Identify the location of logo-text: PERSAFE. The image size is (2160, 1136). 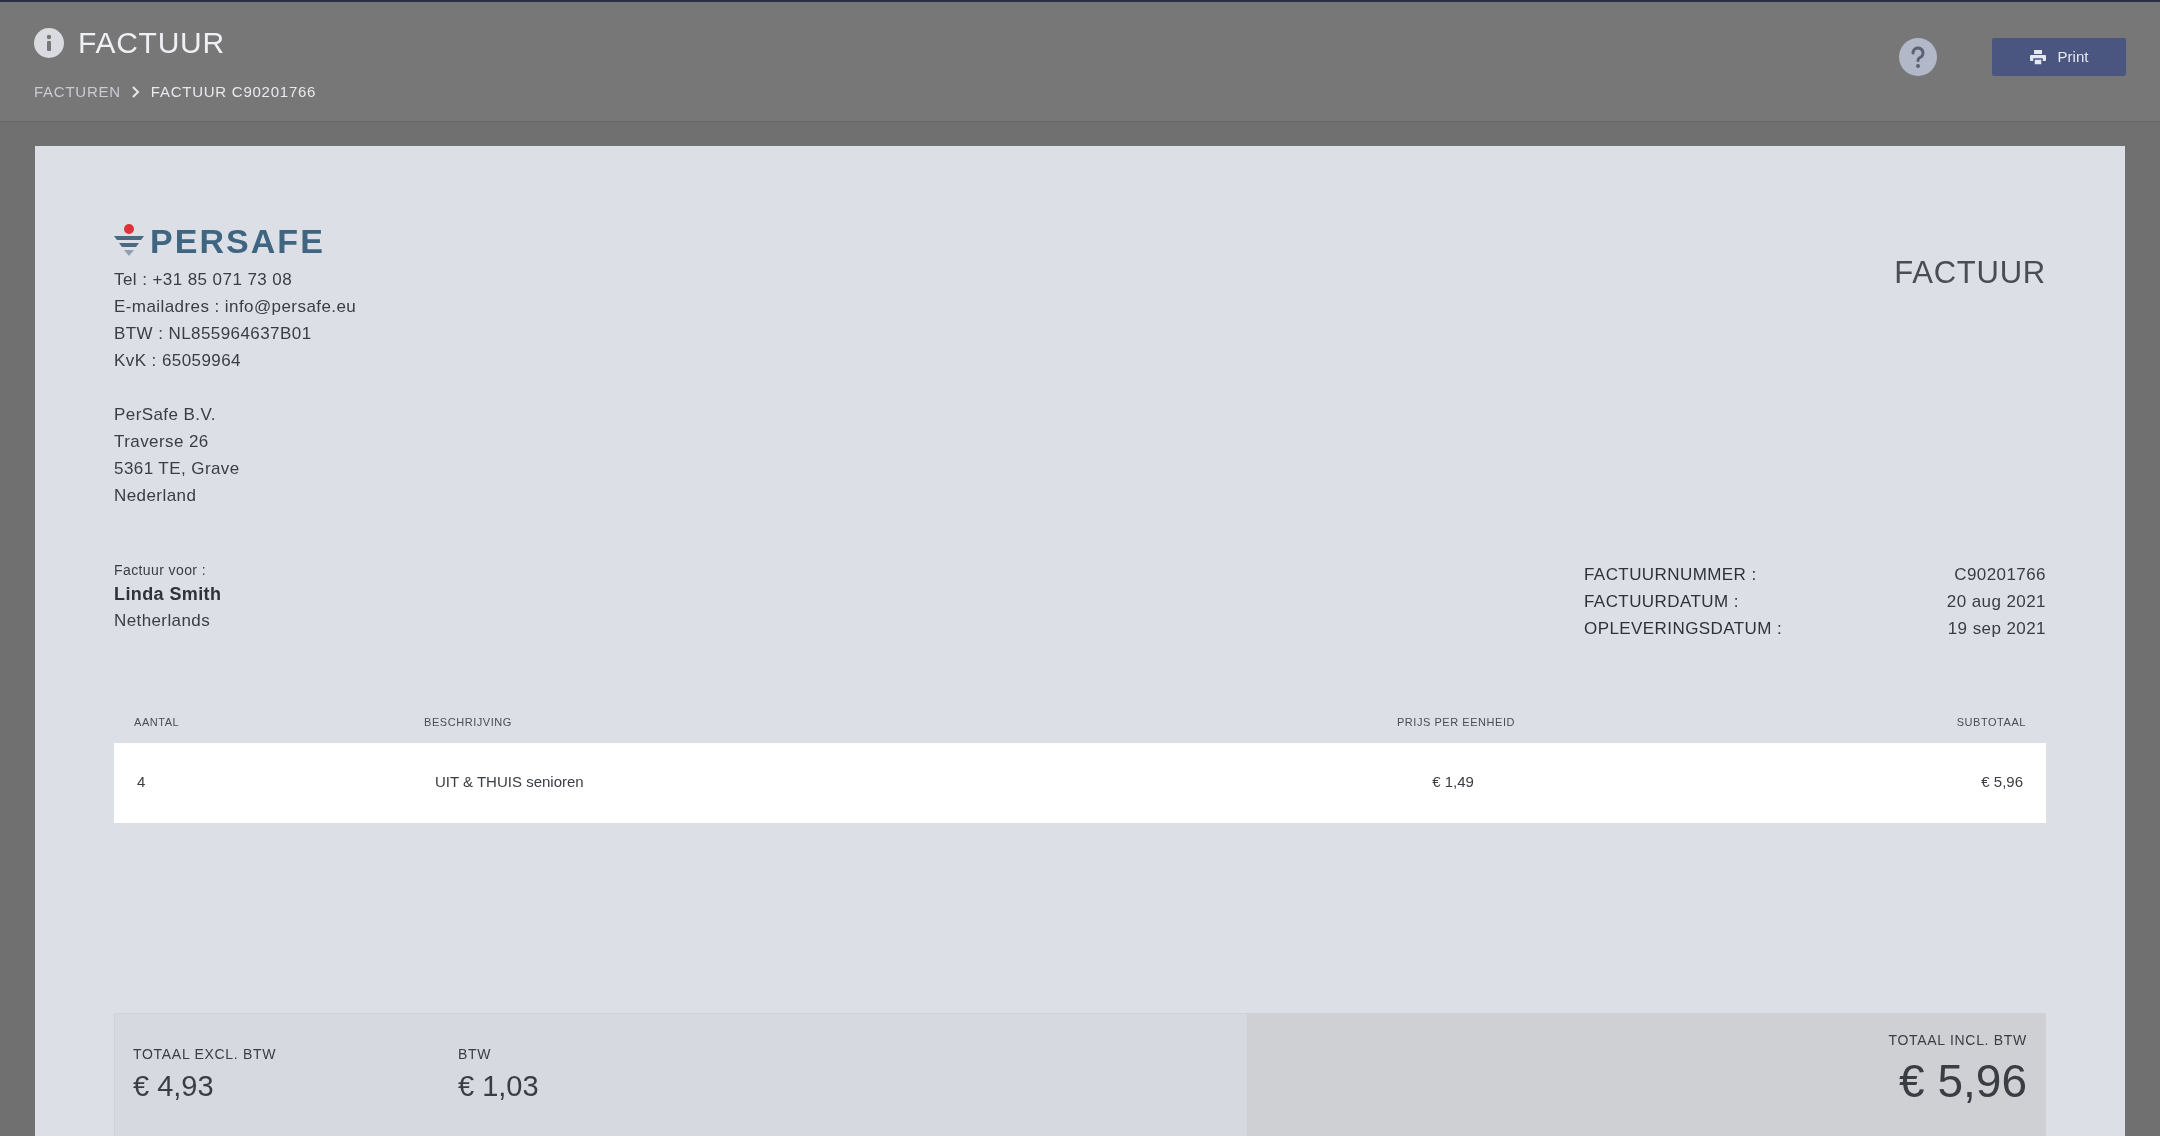
(237, 241).